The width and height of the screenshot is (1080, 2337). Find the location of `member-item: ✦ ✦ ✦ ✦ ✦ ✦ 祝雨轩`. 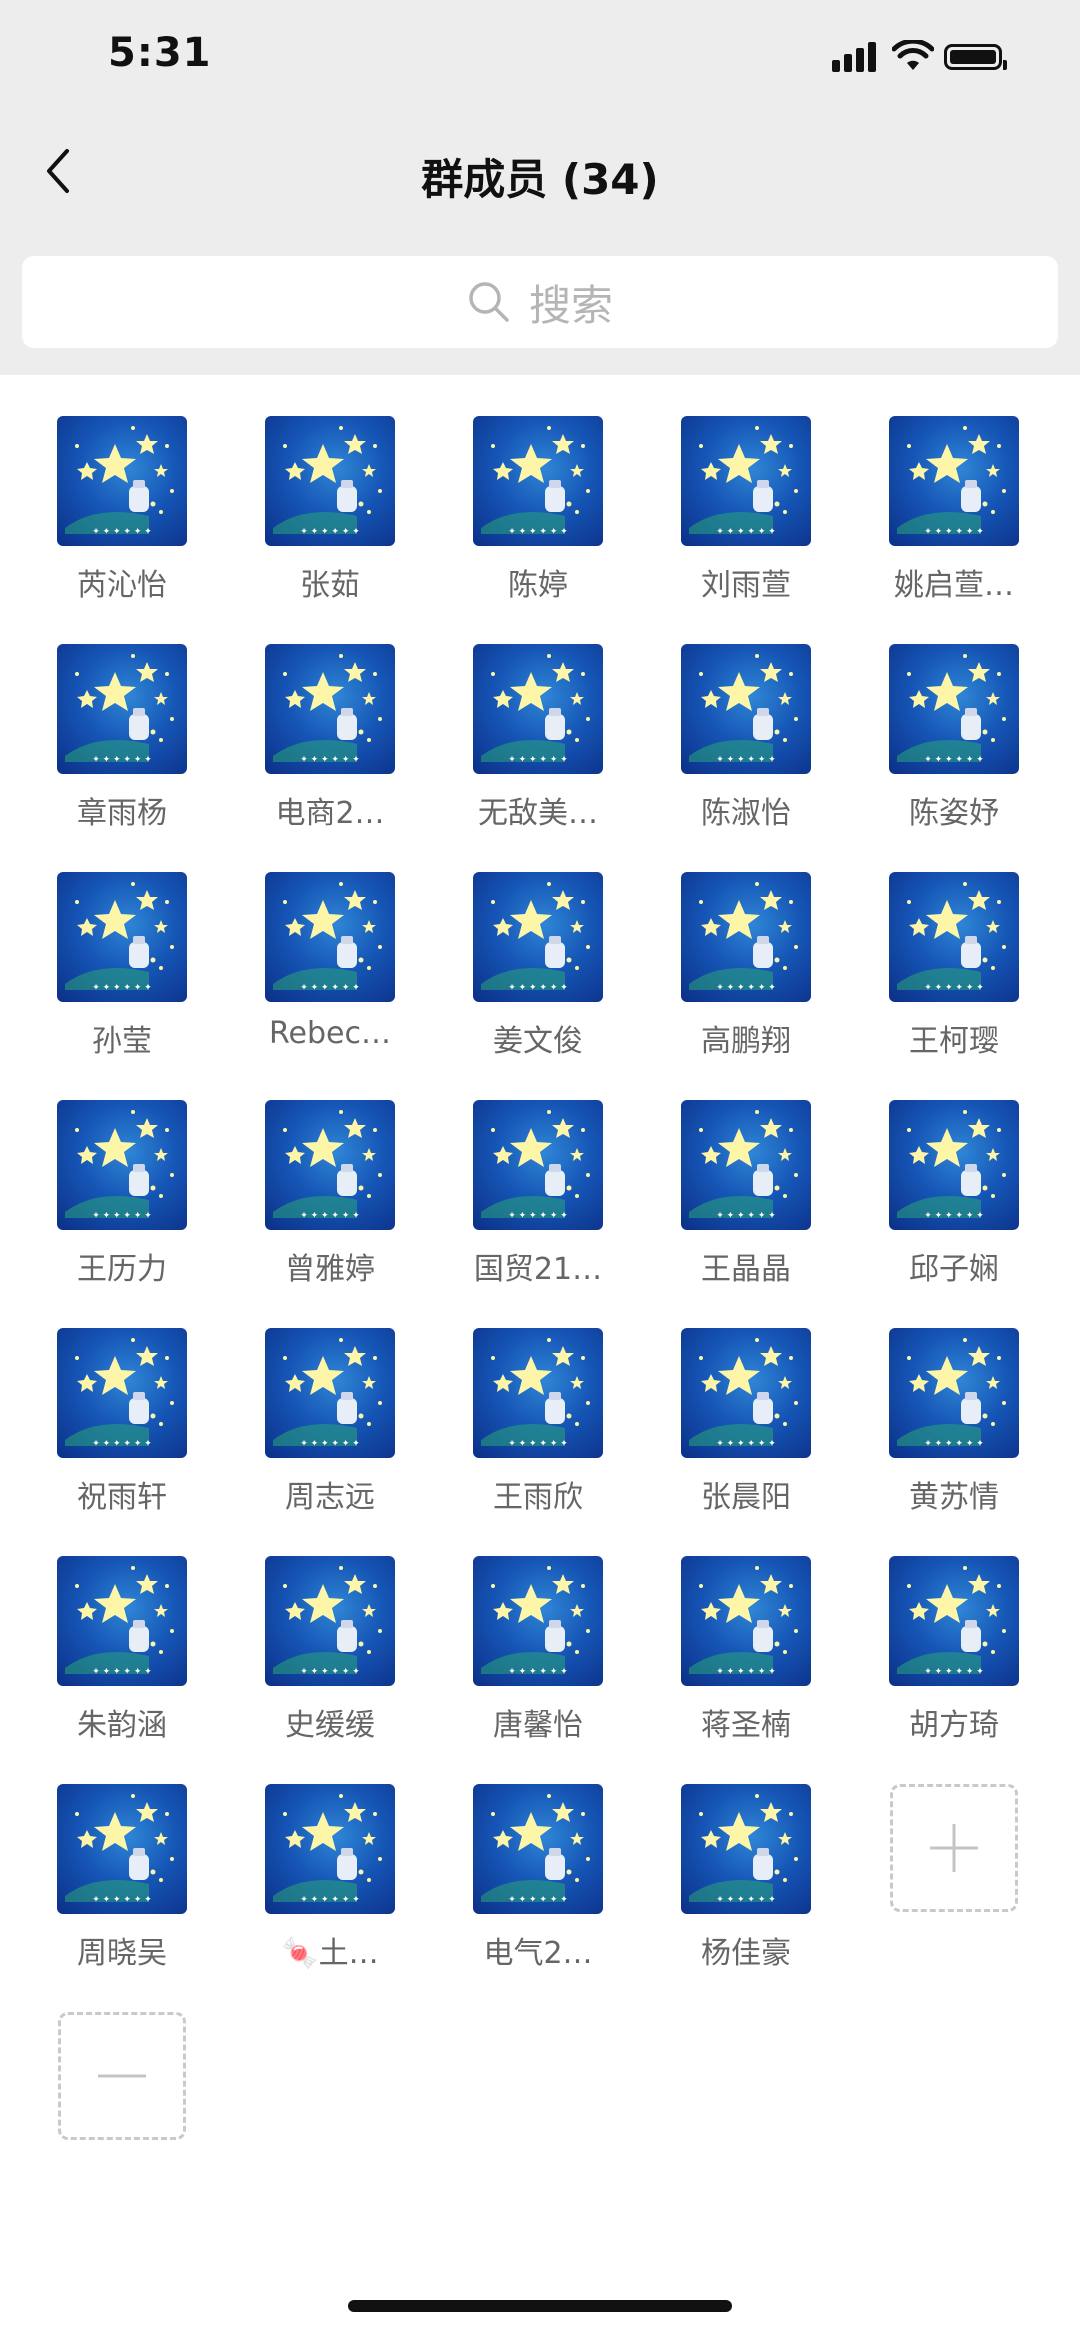

member-item: ✦ ✦ ✦ ✦ ✦ ✦ 祝雨轩 is located at coordinates (122, 1422).